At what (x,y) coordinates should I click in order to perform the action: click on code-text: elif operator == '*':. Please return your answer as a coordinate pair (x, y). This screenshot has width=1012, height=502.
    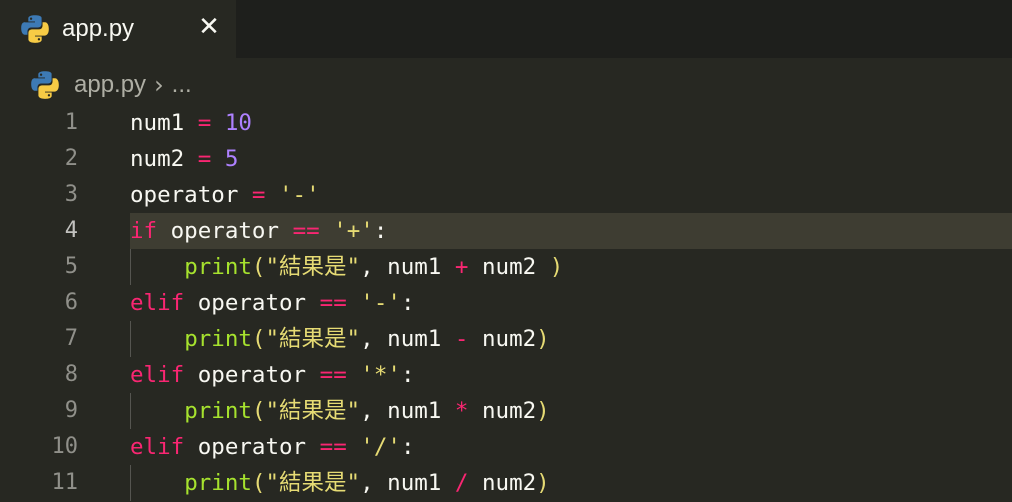
    Looking at the image, I should click on (272, 375).